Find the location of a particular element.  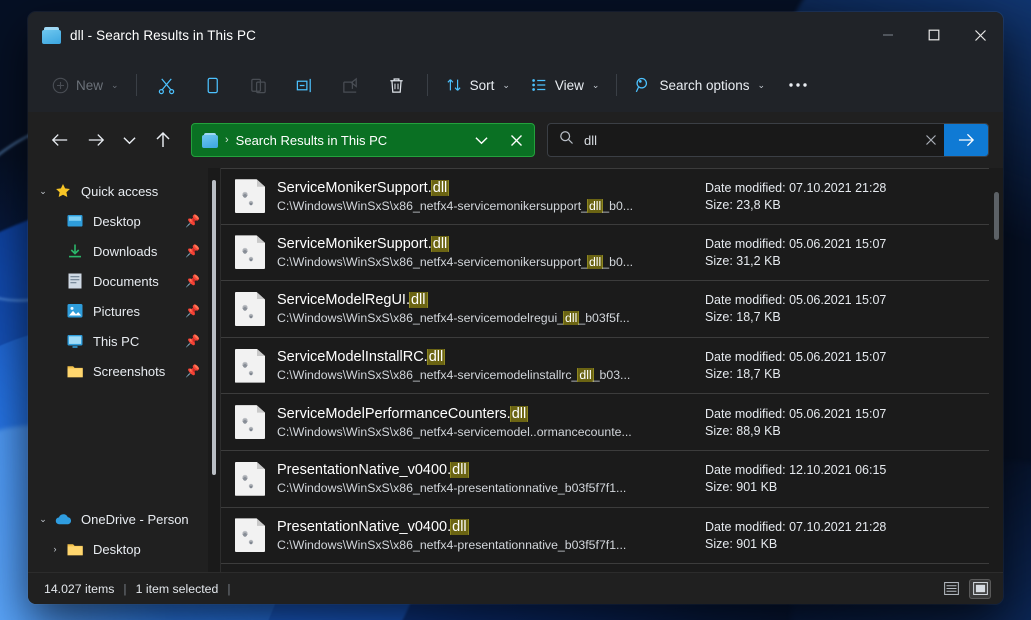

cut-button is located at coordinates (167, 85).